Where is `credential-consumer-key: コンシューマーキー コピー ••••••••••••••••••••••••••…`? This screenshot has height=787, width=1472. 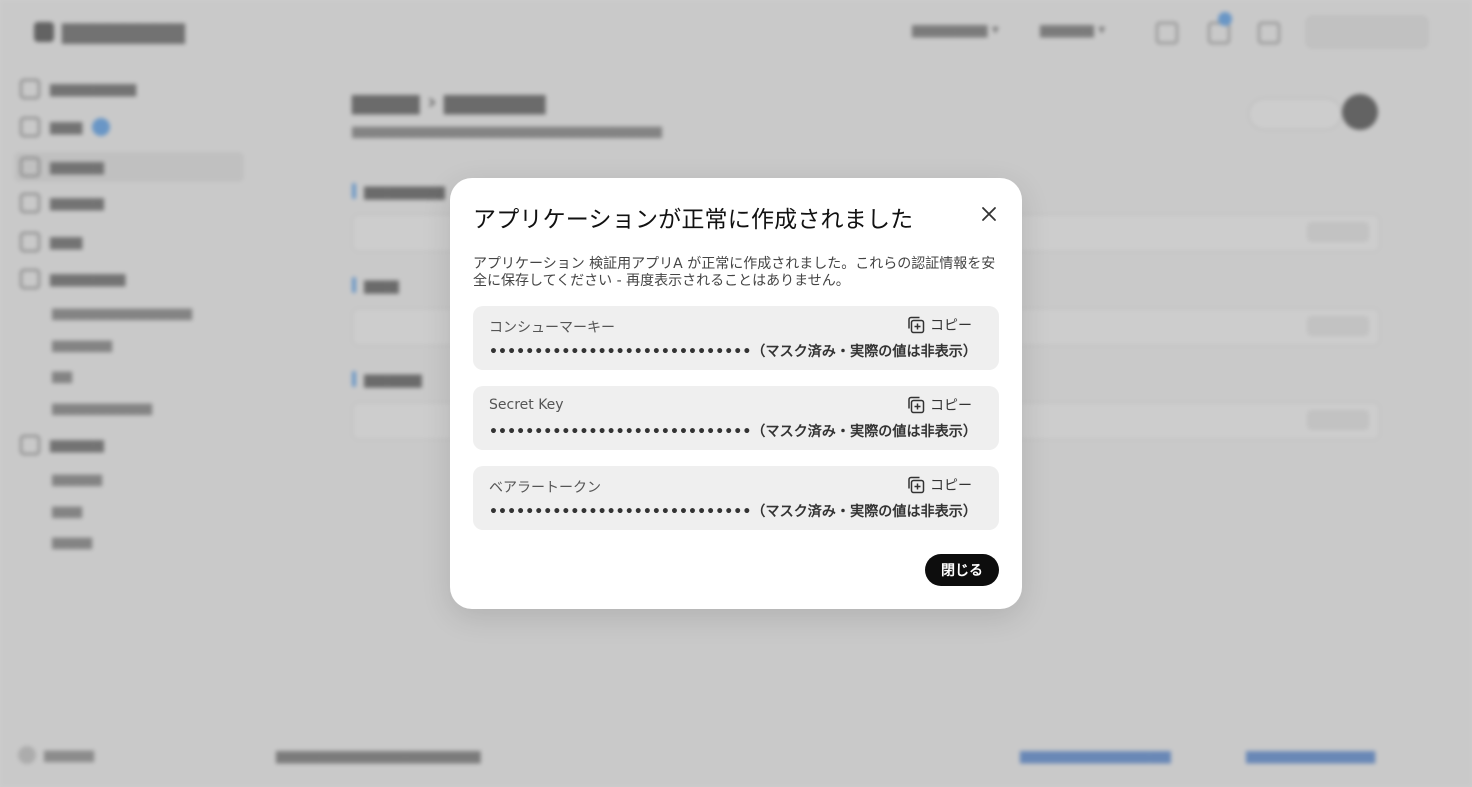 credential-consumer-key: コンシューマーキー コピー ••••••••••••••••••••••••••… is located at coordinates (736, 338).